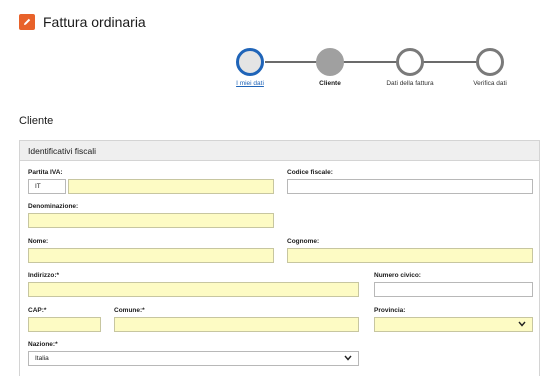  Describe the element at coordinates (250, 83) in the screenshot. I see `step-label: I miei dati` at that location.